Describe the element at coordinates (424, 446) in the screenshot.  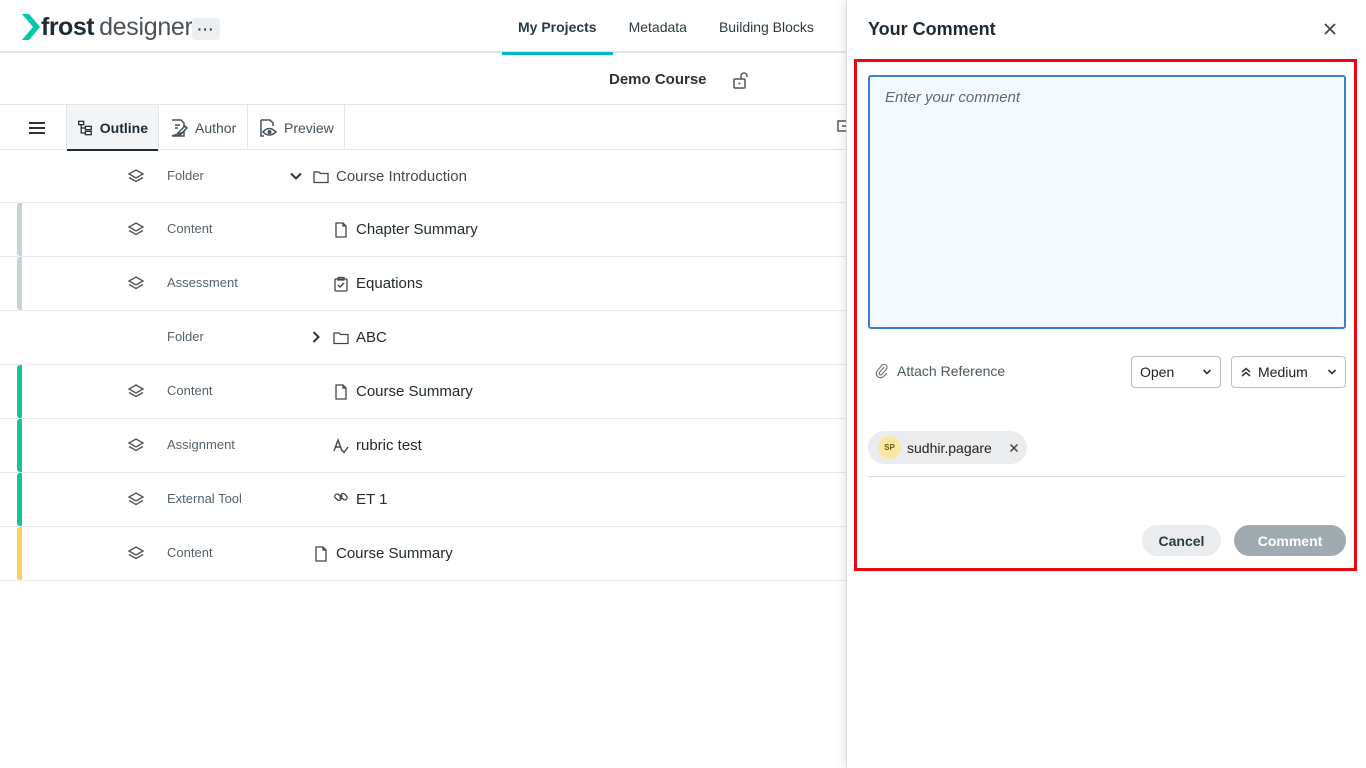
I see `outline-row: Assignment rubric test` at that location.